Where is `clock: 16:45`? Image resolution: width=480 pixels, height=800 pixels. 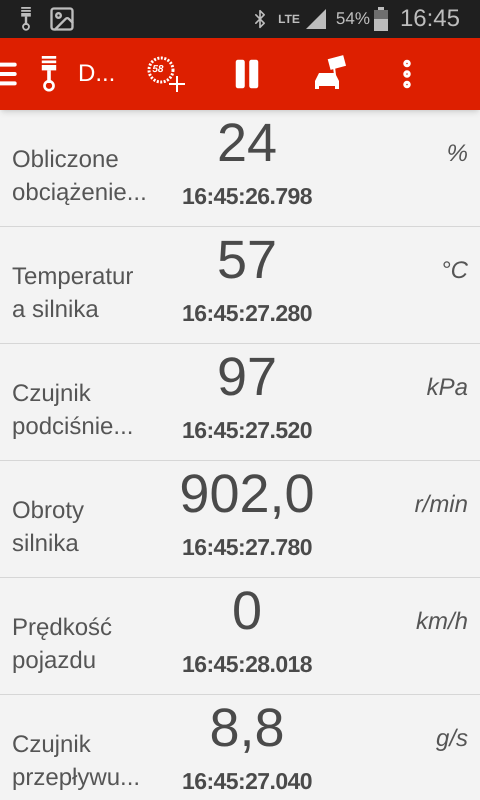 clock: 16:45 is located at coordinates (430, 19).